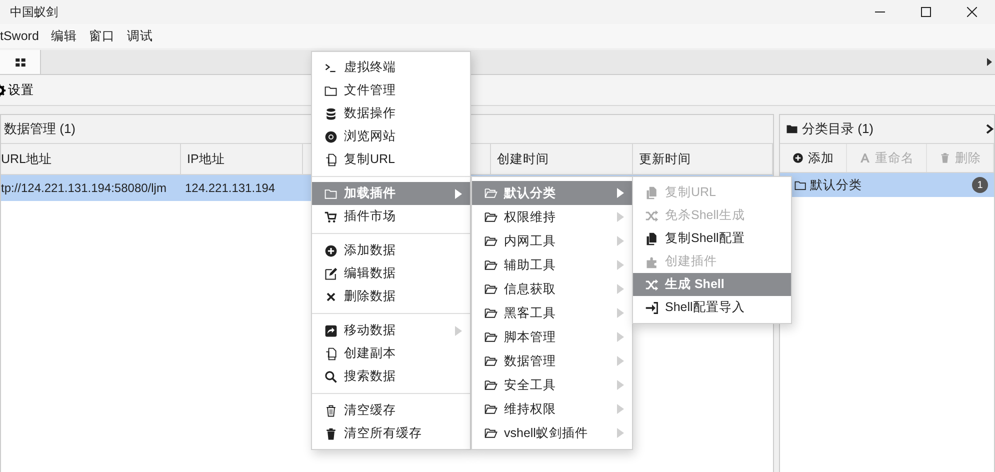 The image size is (995, 472). I want to click on database-icon, so click(331, 113).